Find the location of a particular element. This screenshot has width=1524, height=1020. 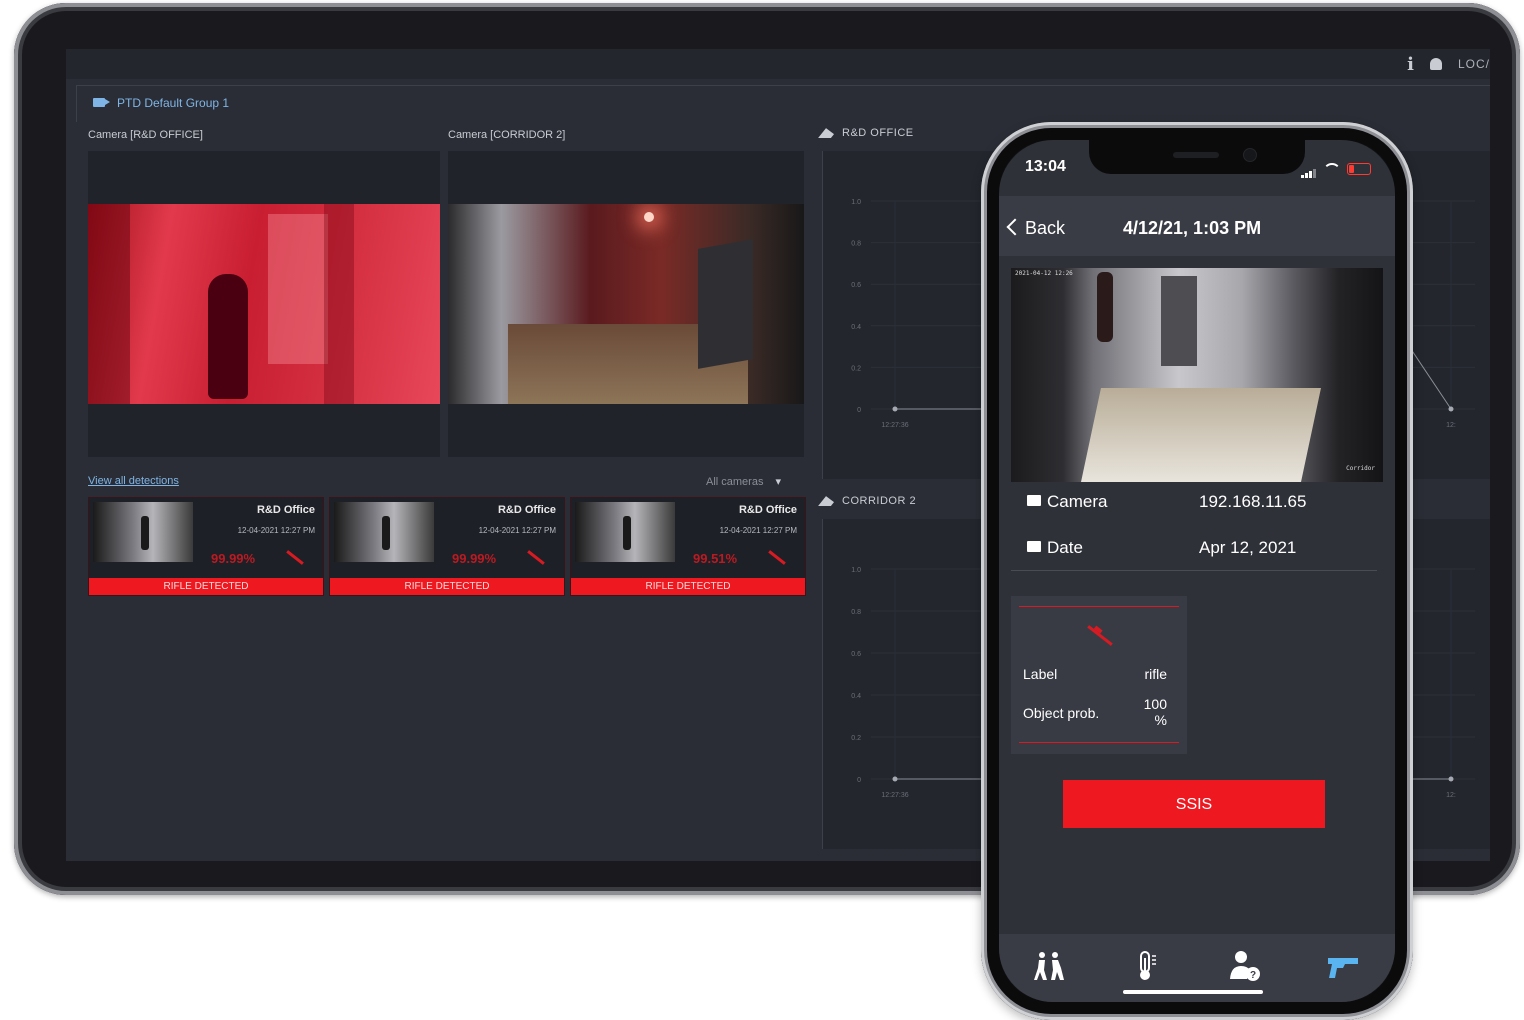

camera-view-rd-office is located at coordinates (264, 304).